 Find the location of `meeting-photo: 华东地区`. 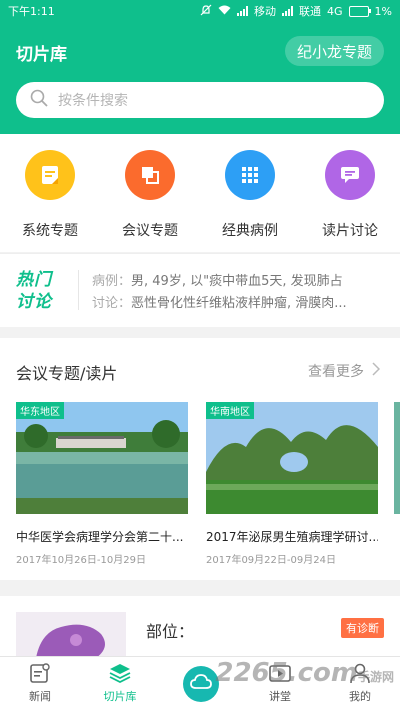

meeting-photo: 华东地区 is located at coordinates (102, 458).